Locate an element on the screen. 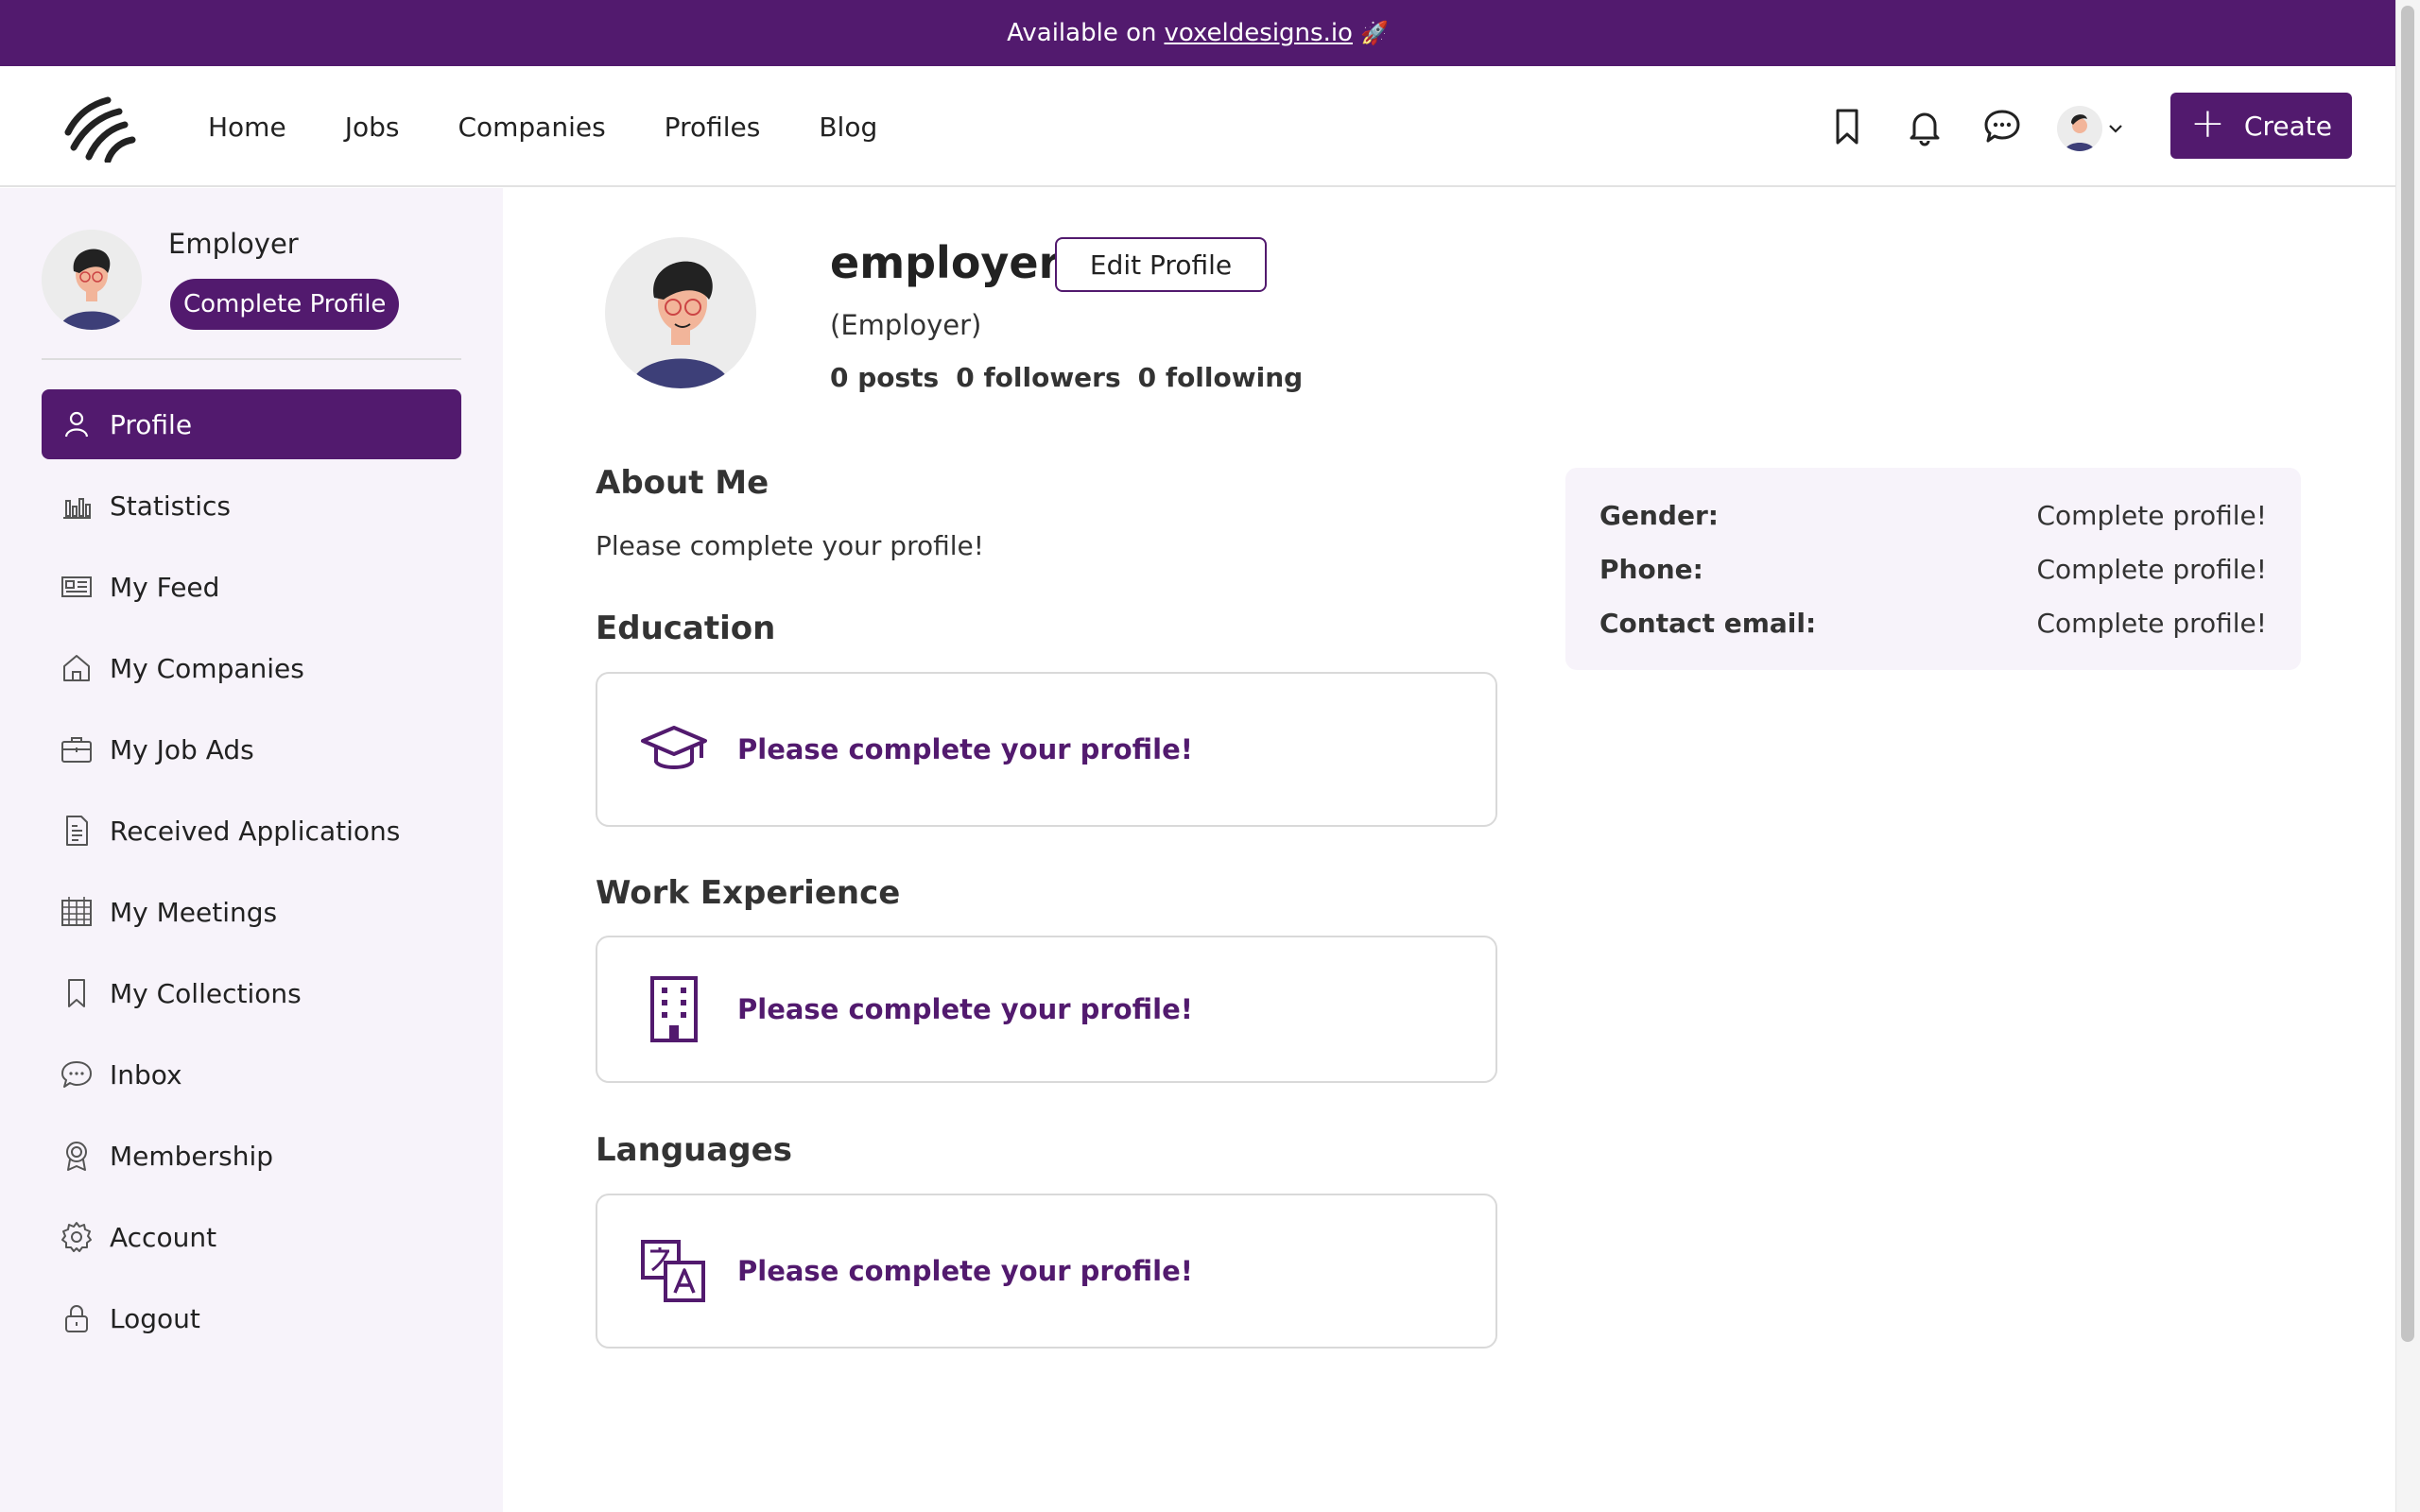  sidebar-item-statistics: Statistics is located at coordinates (251, 506).